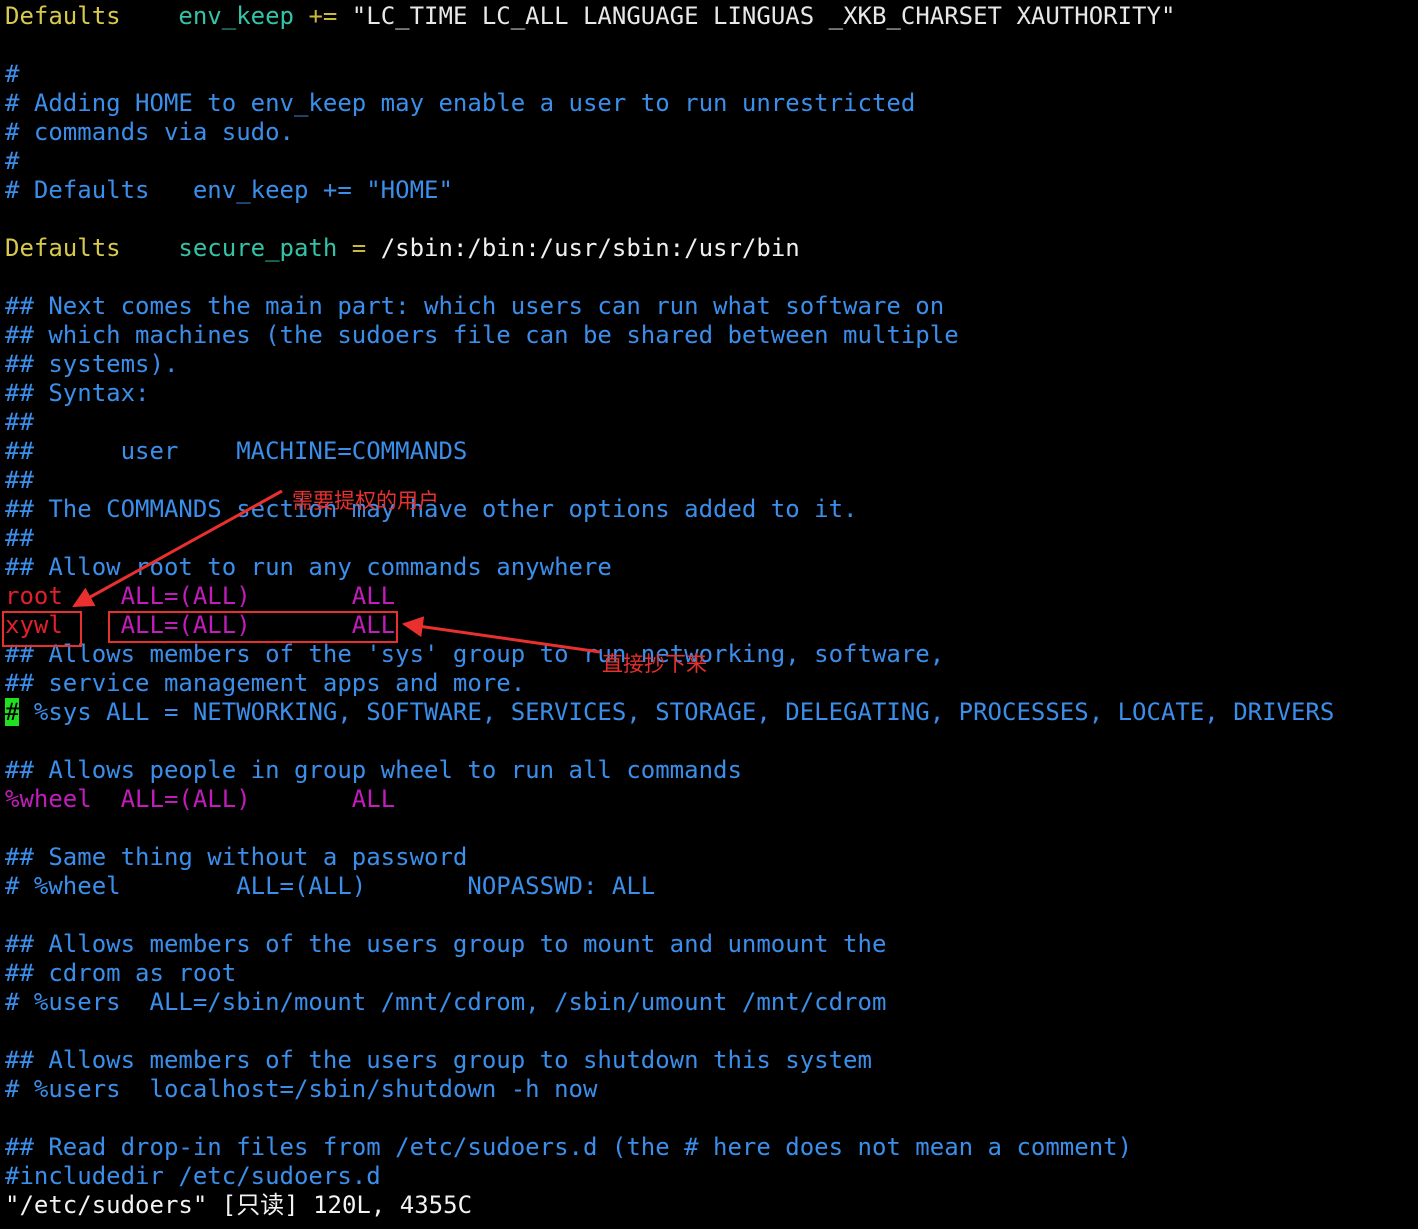  Describe the element at coordinates (336, 571) in the screenshot. I see `annotation-arrows` at that location.